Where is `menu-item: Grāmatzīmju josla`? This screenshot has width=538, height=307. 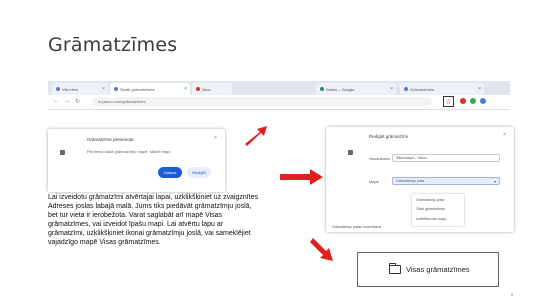 menu-item: Grāmatzīmju josla is located at coordinates (430, 200).